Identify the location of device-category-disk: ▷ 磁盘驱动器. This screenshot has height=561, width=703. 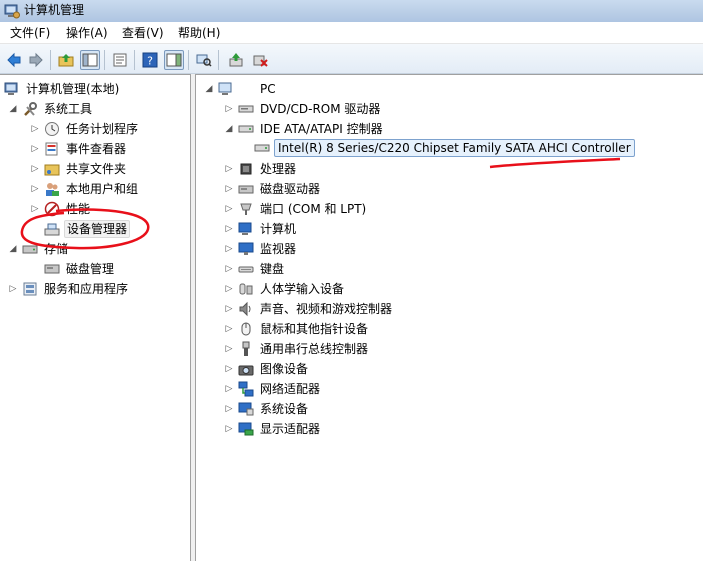
(273, 189).